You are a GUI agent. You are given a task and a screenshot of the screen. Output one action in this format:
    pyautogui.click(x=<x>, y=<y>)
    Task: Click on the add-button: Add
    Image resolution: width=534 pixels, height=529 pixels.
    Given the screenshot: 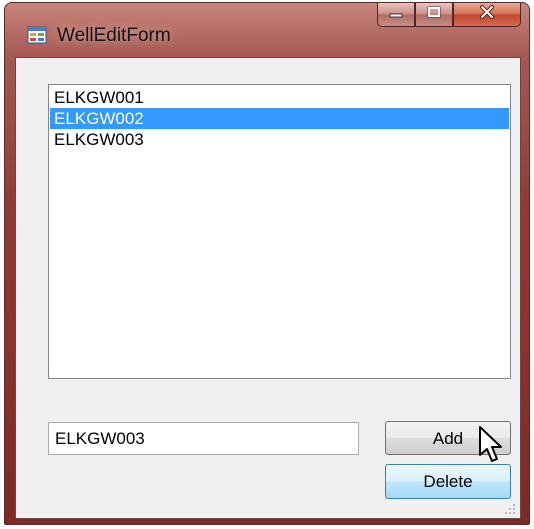 What is the action you would take?
    pyautogui.click(x=448, y=438)
    